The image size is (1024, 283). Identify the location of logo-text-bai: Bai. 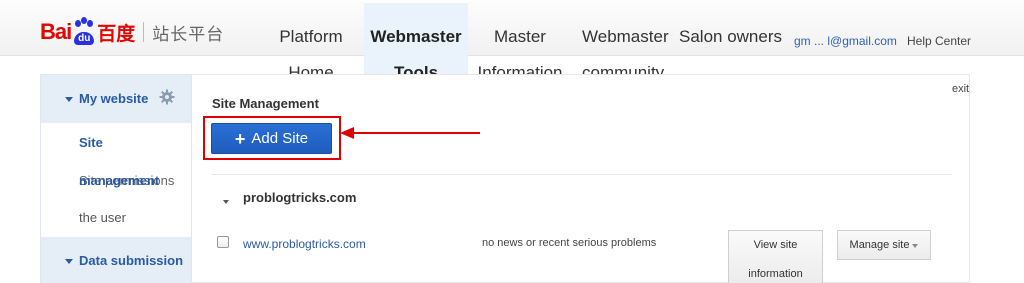
(56, 31).